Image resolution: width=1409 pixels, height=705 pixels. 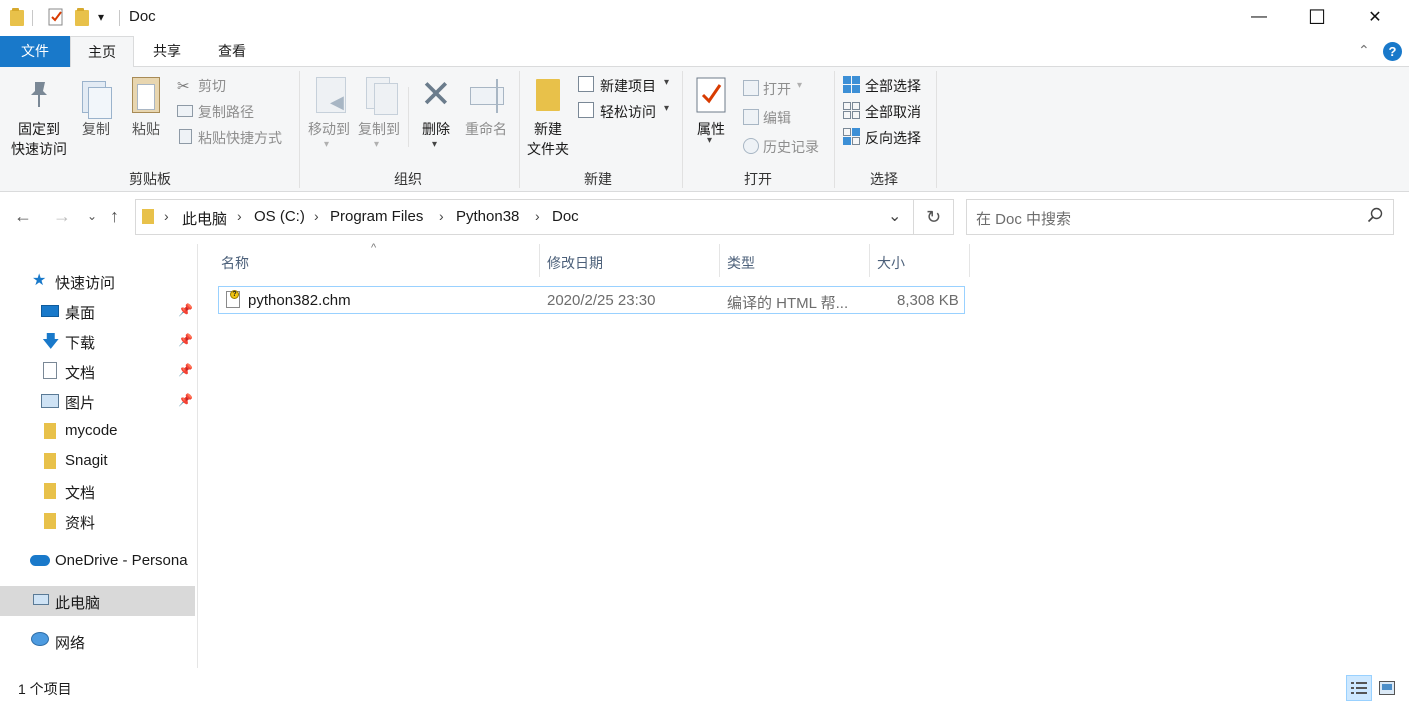 What do you see at coordinates (97, 601) in the screenshot?
I see `nav-this-pc: 此电脑` at bounding box center [97, 601].